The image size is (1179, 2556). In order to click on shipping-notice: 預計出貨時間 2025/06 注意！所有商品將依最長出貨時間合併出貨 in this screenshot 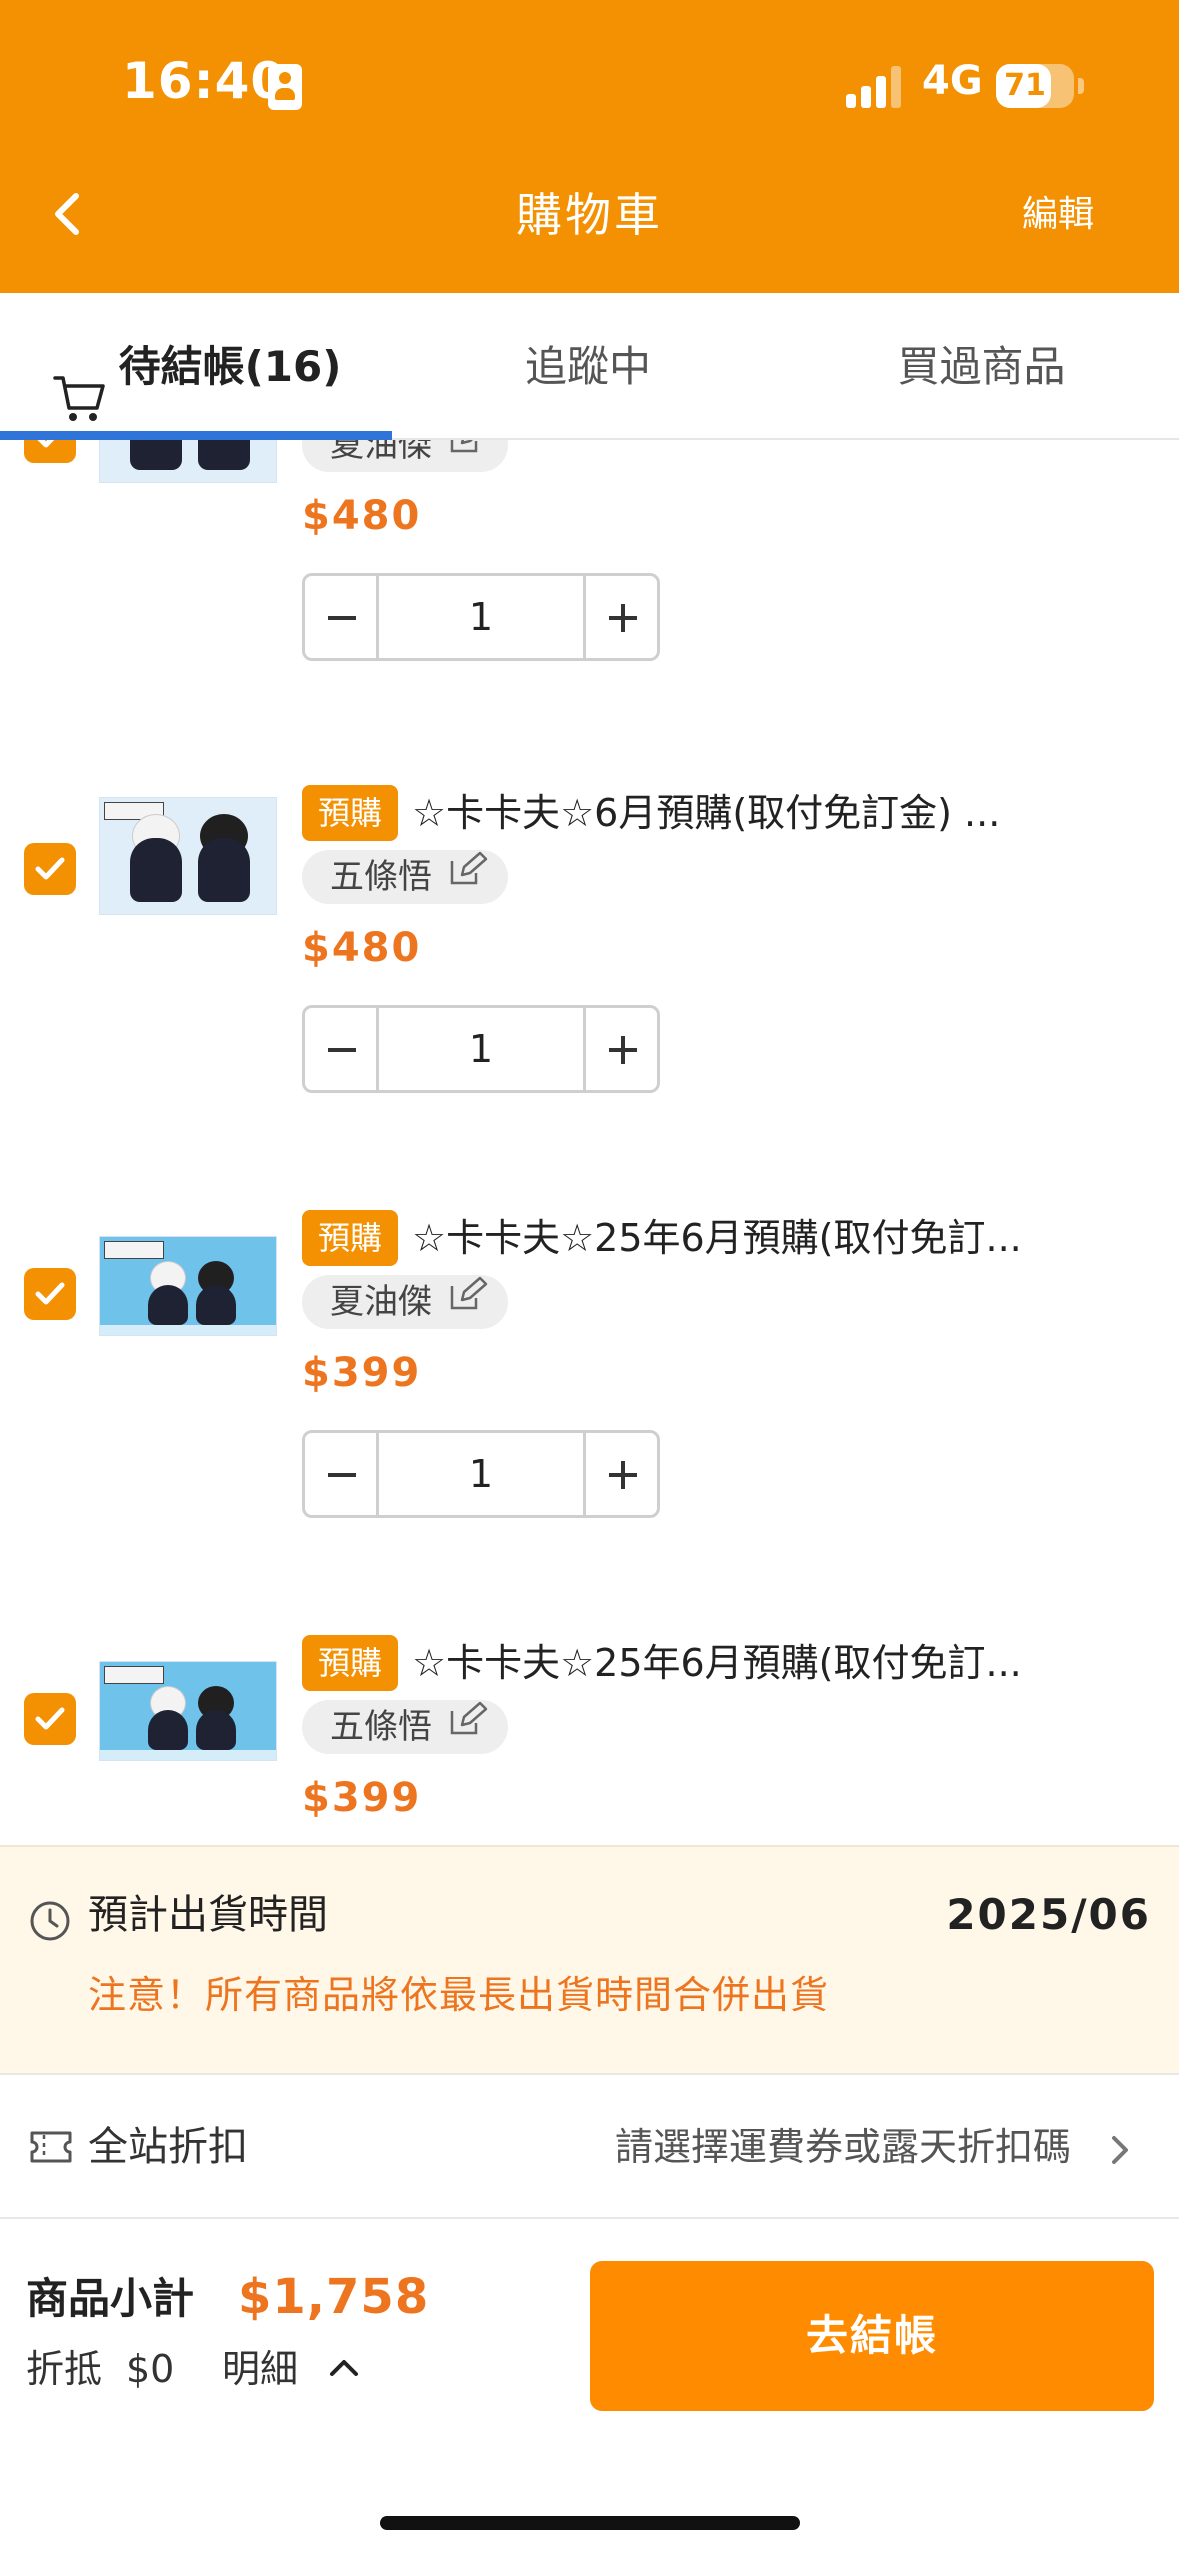, I will do `click(589, 1959)`.